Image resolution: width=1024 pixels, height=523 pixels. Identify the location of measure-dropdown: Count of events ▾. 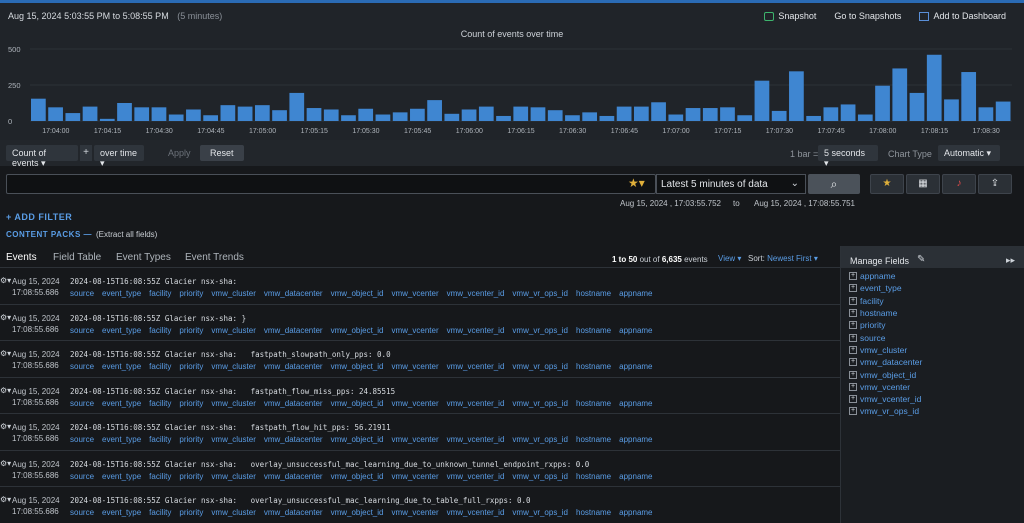
(42, 156).